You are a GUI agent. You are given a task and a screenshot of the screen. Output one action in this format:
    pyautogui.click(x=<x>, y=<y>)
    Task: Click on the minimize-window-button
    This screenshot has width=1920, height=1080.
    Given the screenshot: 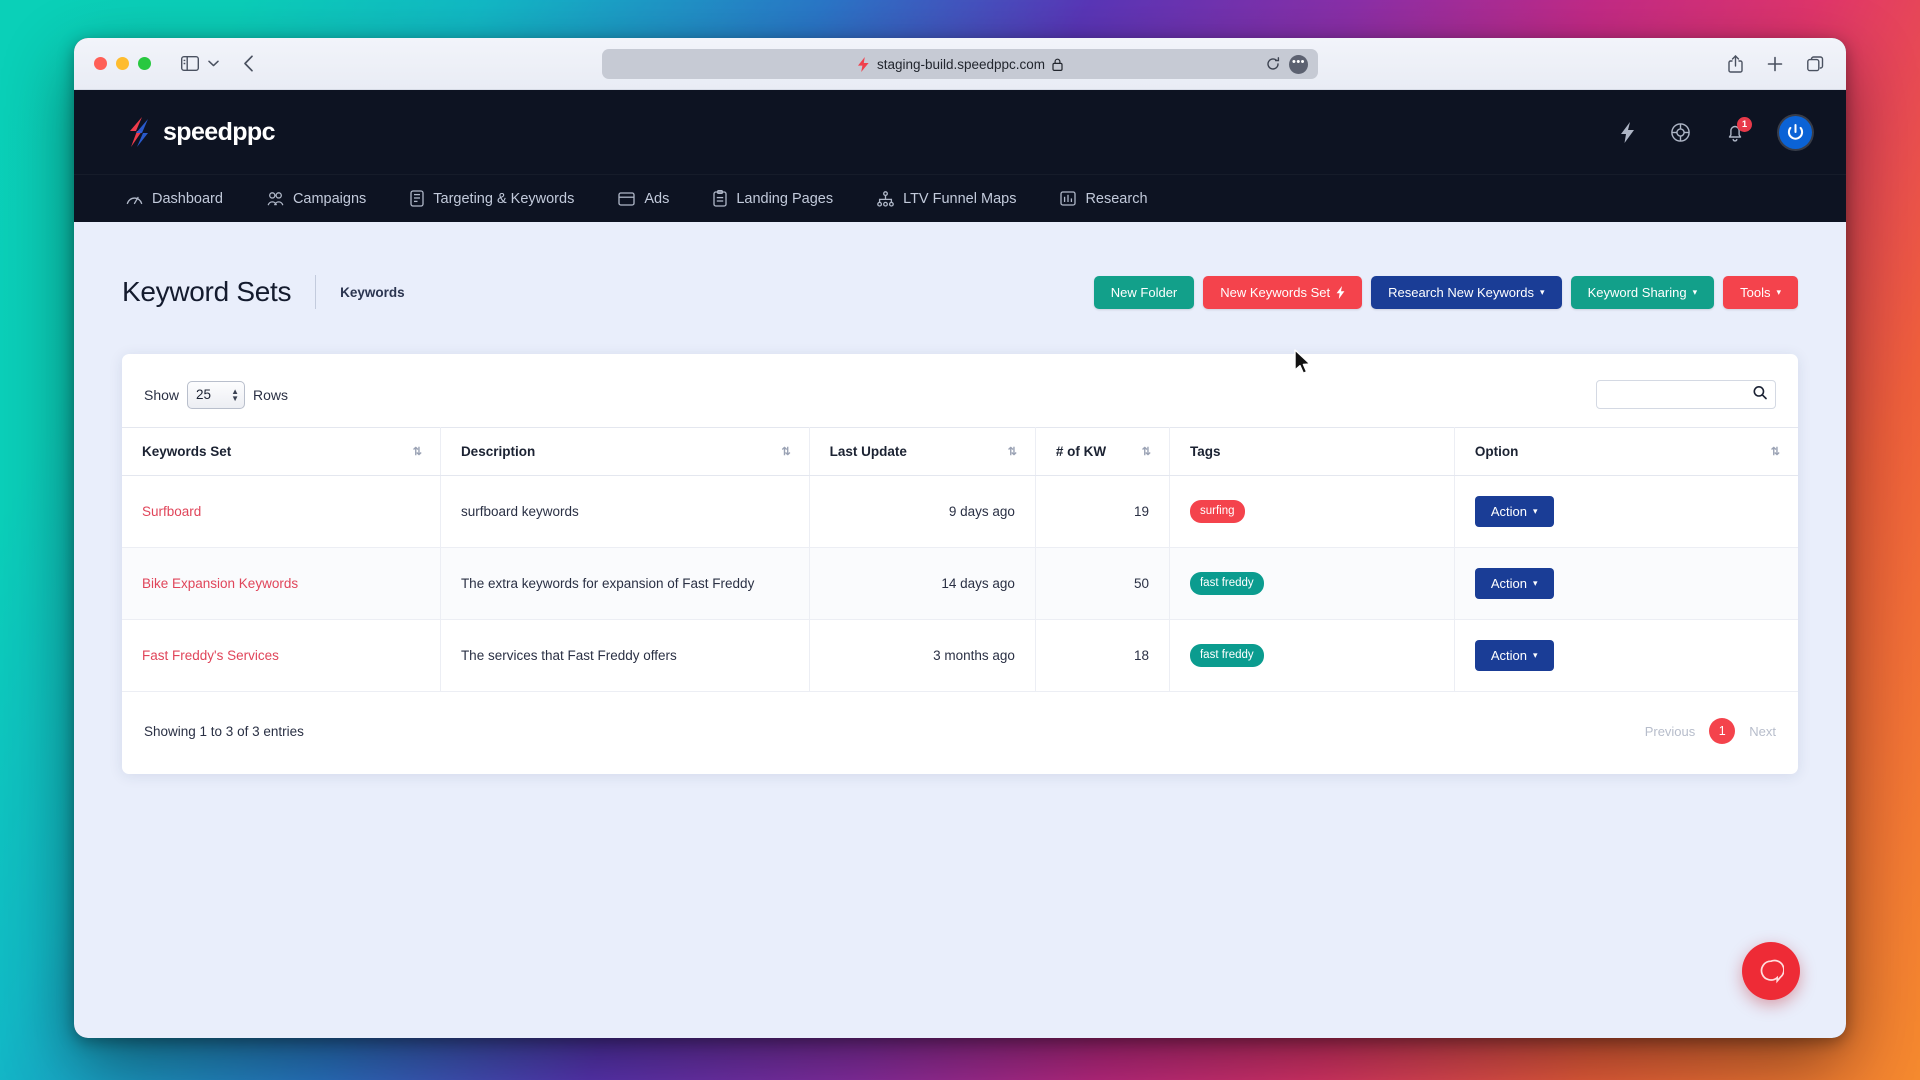 What is the action you would take?
    pyautogui.click(x=122, y=63)
    